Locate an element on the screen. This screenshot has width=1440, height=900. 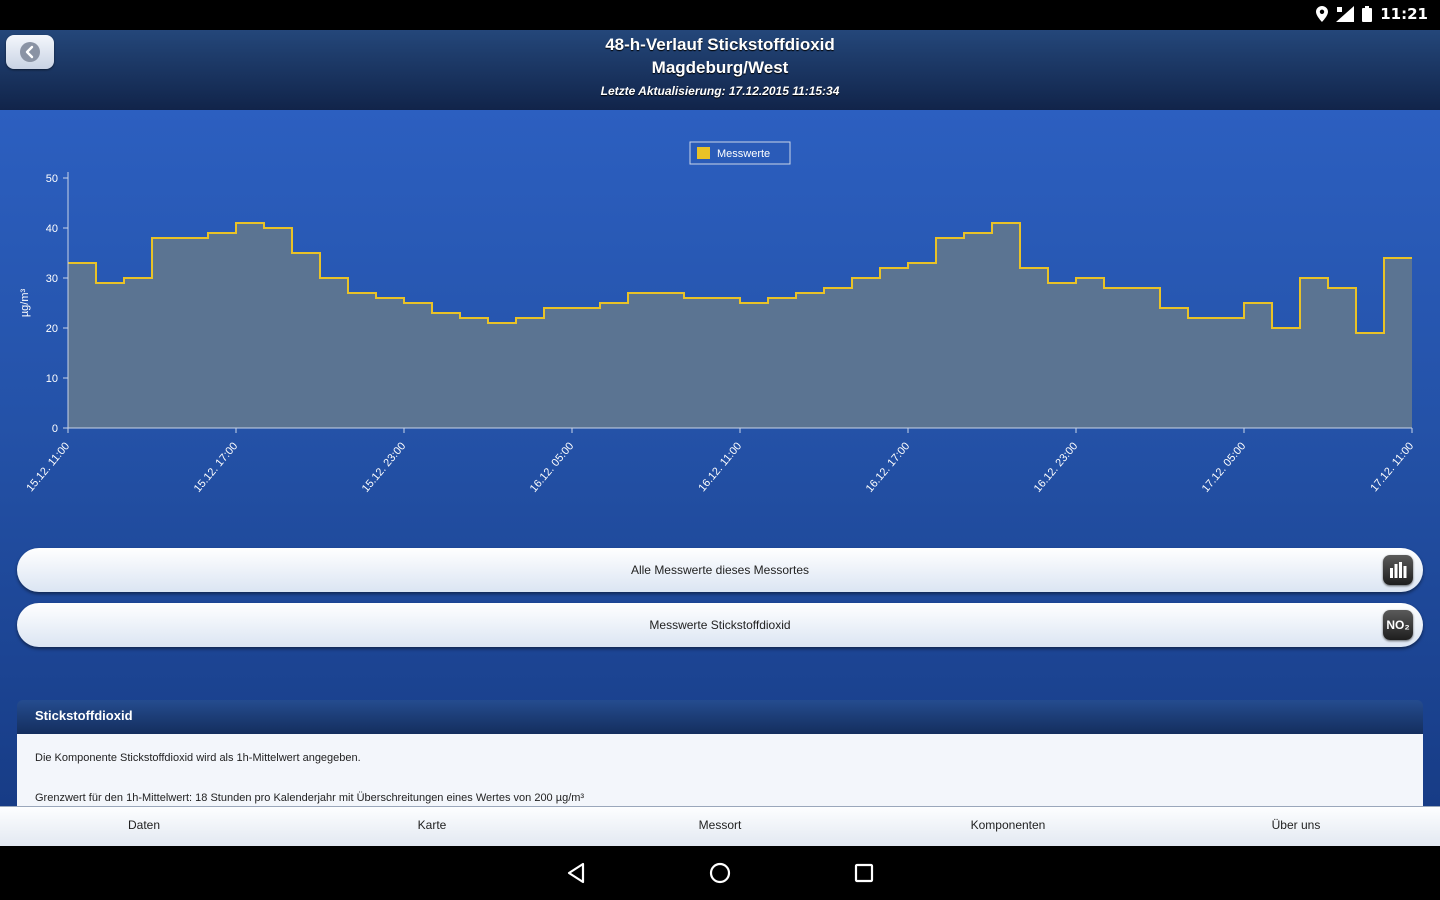
circle-home-icon is located at coordinates (720, 873).